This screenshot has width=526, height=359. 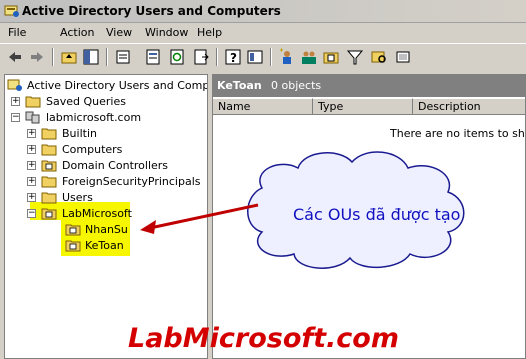 What do you see at coordinates (377, 214) in the screenshot?
I see `callout-text: Các OUs đã được tạo` at bounding box center [377, 214].